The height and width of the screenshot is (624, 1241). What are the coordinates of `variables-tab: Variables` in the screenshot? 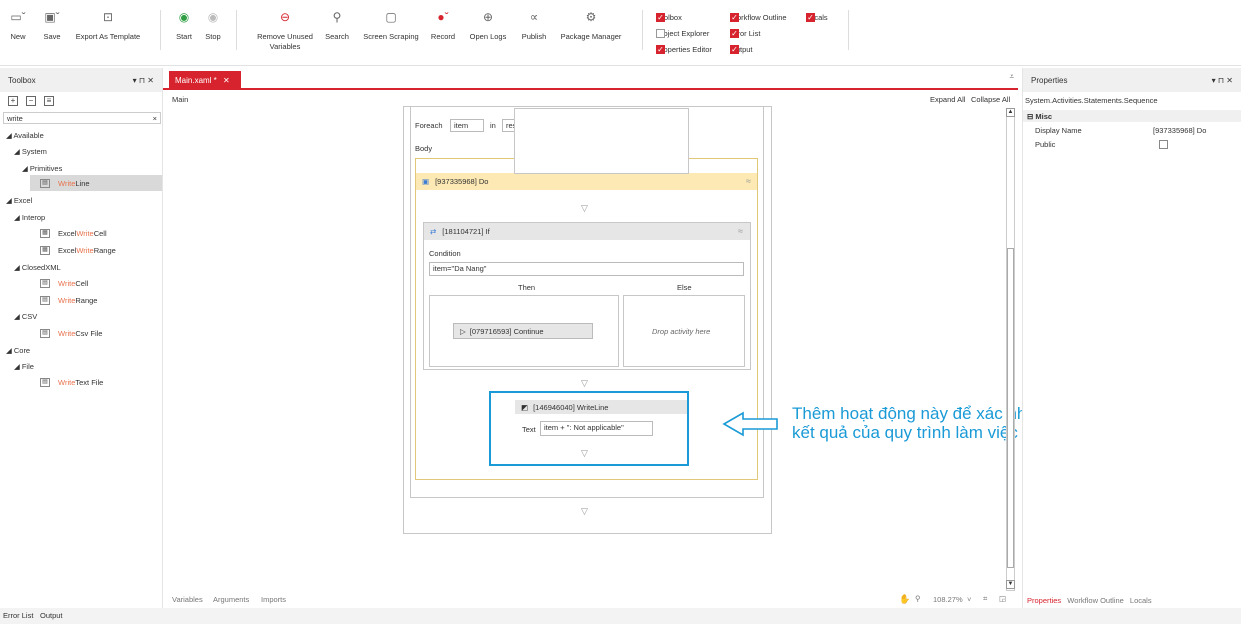 It's located at (187, 599).